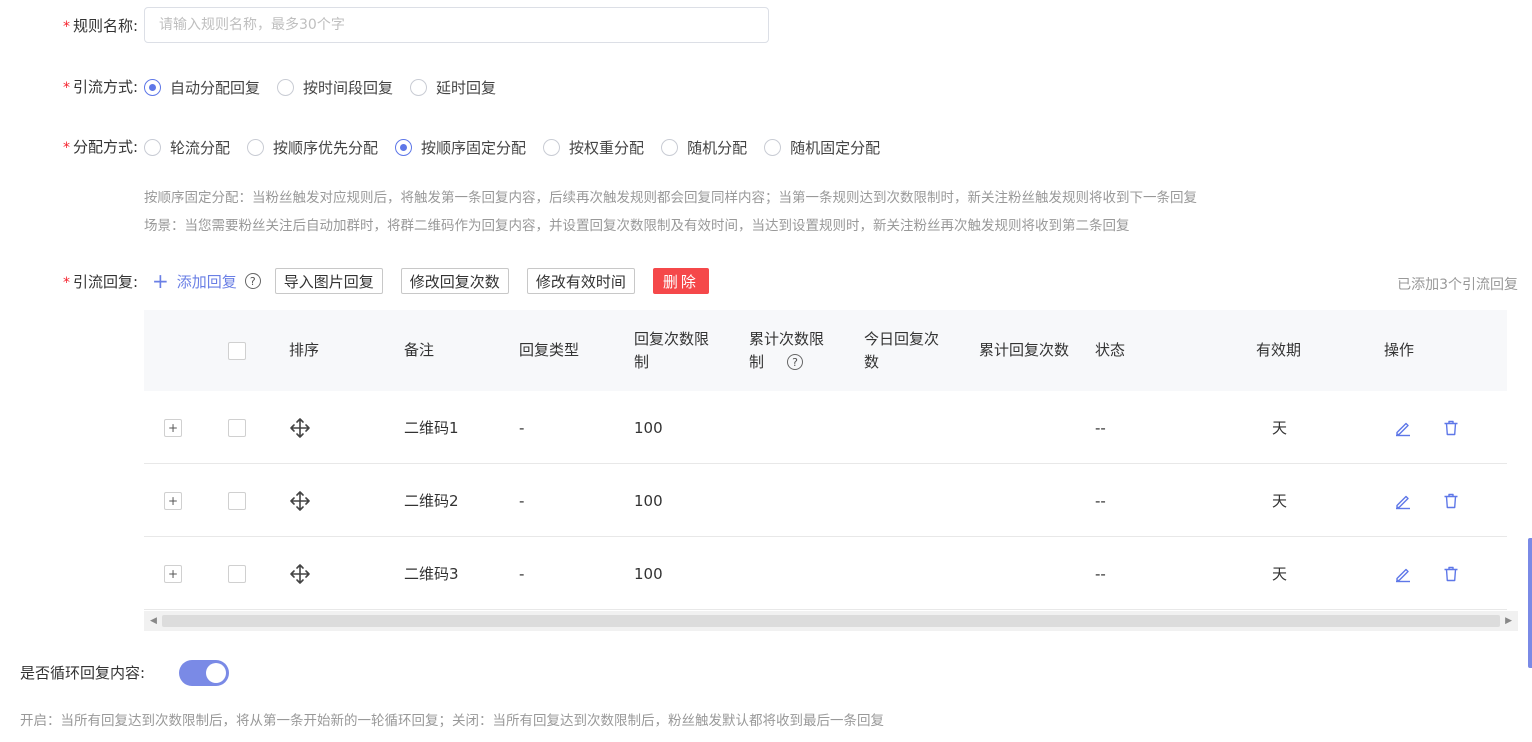  What do you see at coordinates (1530, 603) in the screenshot?
I see `side-edge-tab` at bounding box center [1530, 603].